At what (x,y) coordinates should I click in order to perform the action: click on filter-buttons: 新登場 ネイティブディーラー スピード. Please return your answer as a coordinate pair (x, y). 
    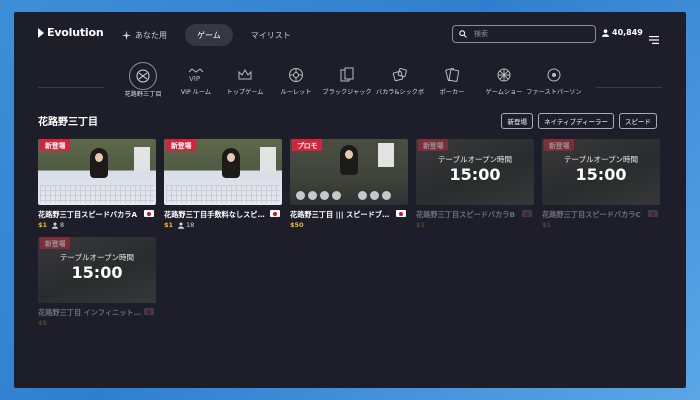
    Looking at the image, I should click on (579, 121).